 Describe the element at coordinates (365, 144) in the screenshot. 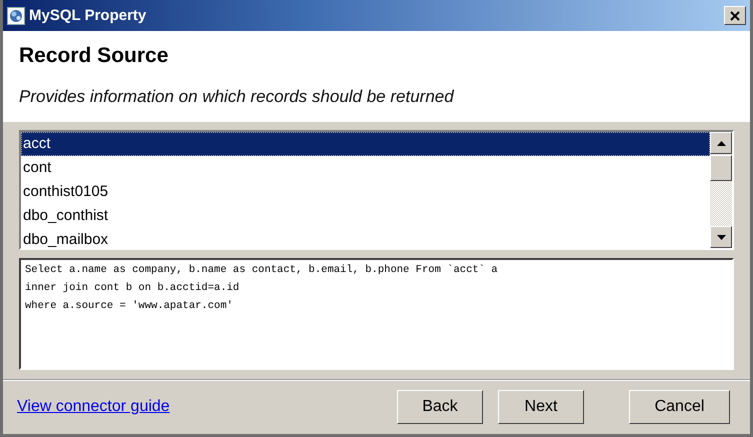

I see `table-list-item: acct` at that location.